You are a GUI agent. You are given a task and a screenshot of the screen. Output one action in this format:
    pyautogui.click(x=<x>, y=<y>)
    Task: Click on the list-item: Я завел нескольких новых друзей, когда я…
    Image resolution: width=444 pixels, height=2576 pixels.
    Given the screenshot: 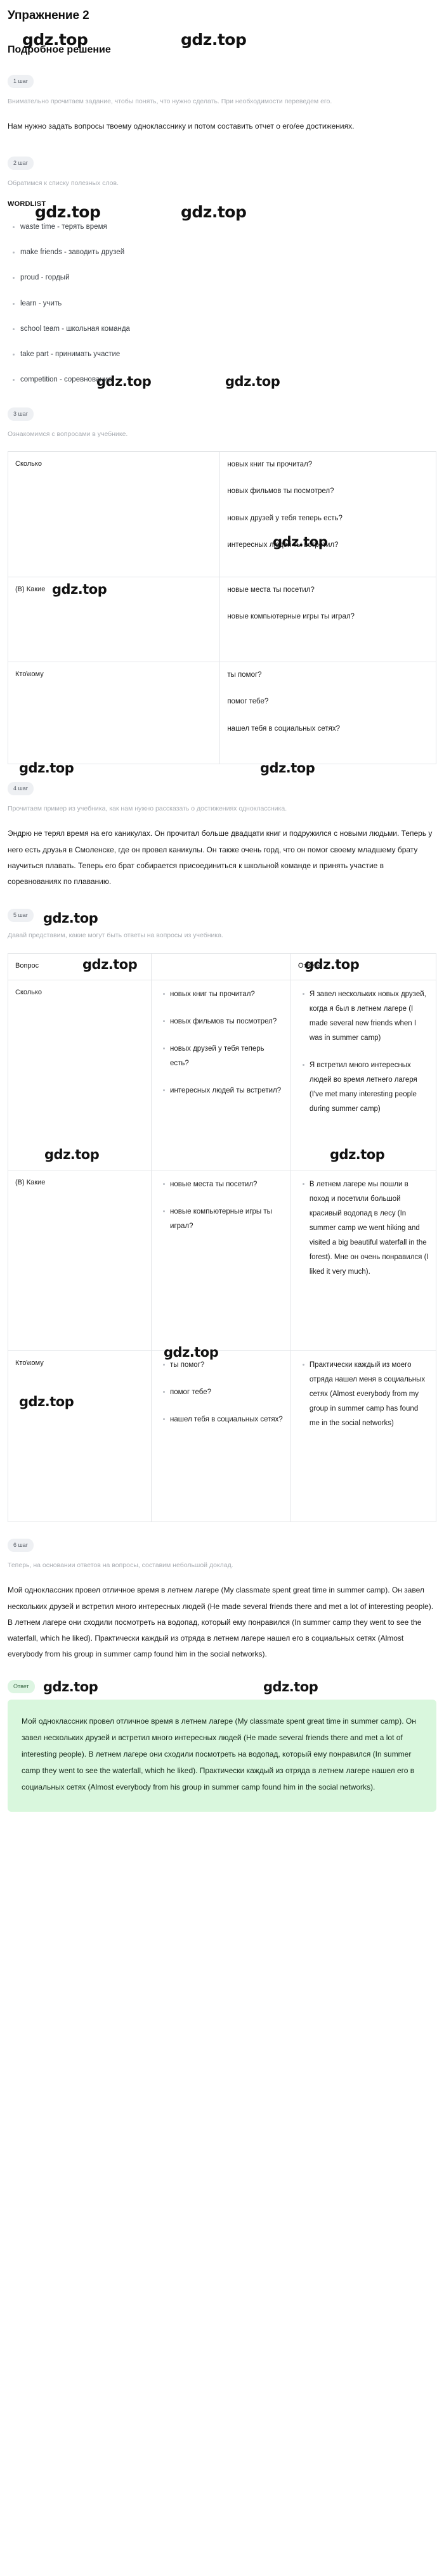 What is the action you would take?
    pyautogui.click(x=365, y=1016)
    